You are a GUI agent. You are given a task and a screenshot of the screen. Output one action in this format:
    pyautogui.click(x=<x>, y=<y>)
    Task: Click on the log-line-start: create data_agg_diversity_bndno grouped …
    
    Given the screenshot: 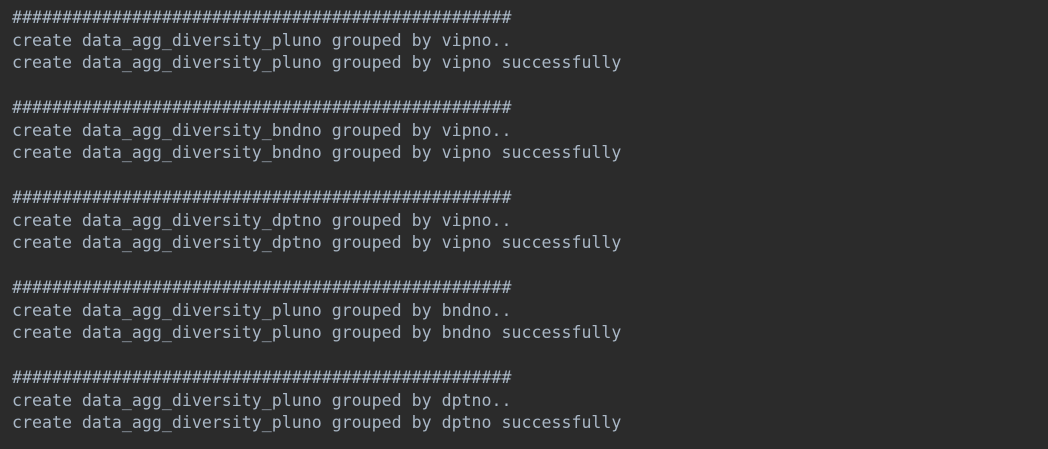 What is the action you would take?
    pyautogui.click(x=262, y=130)
    